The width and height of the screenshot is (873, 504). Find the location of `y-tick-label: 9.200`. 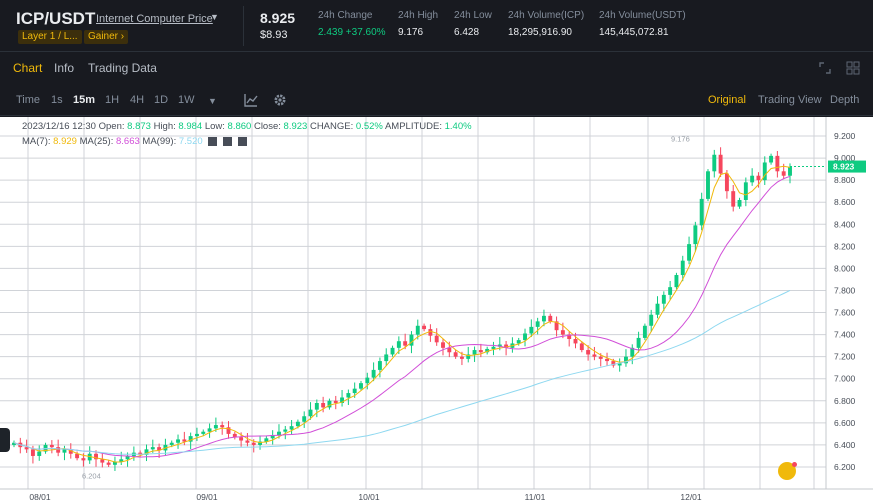

y-tick-label: 9.200 is located at coordinates (845, 136).